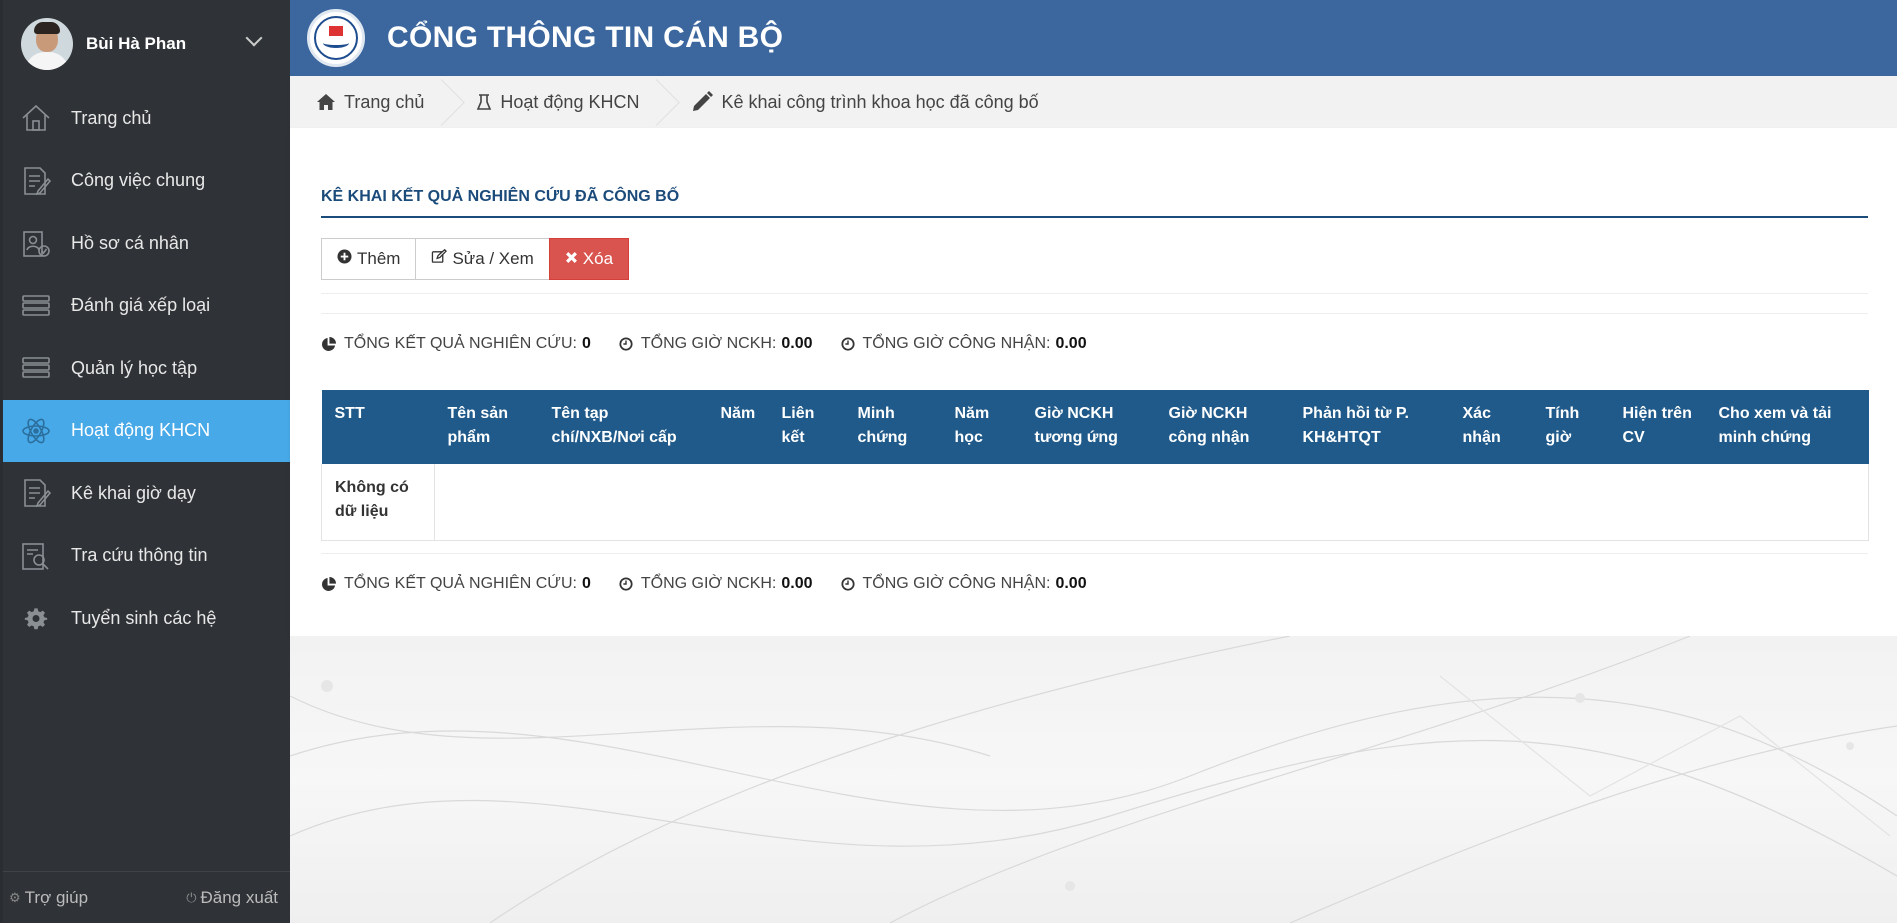 The height and width of the screenshot is (923, 1897). I want to click on plus-circle-icon, so click(344, 259).